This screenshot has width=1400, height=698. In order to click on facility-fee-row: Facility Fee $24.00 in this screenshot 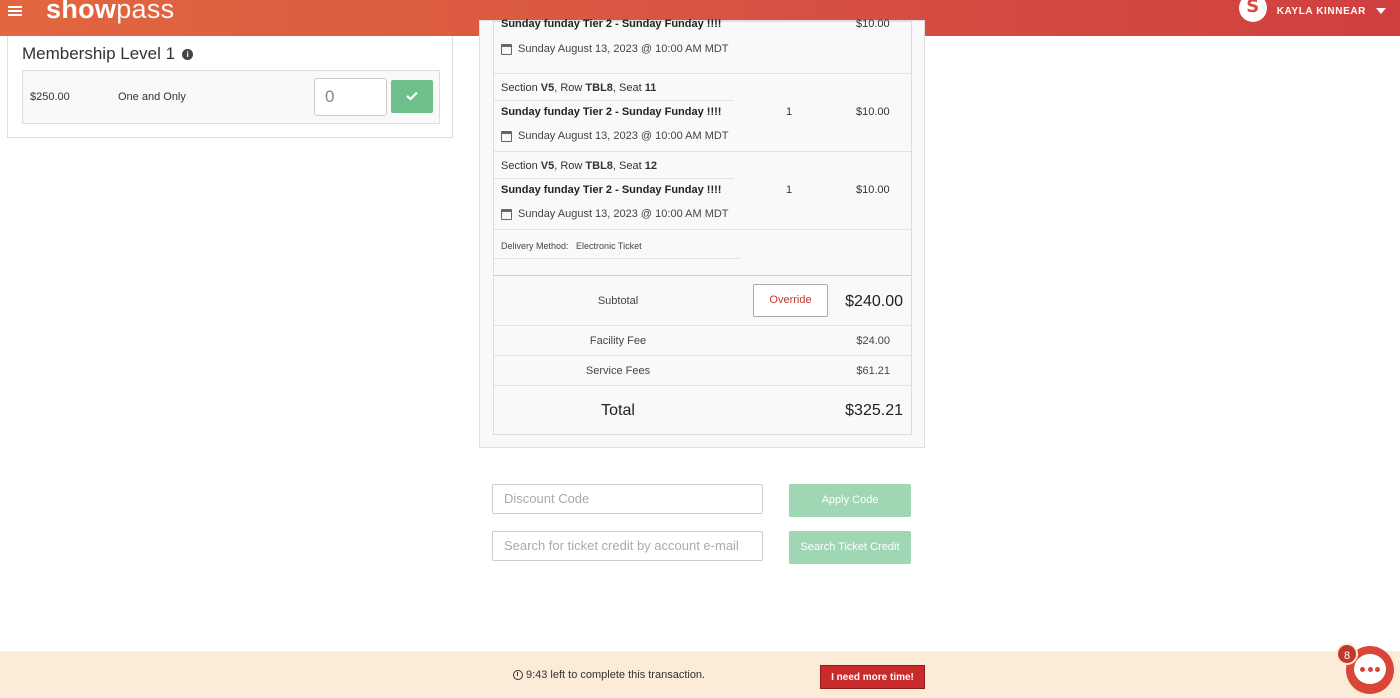, I will do `click(702, 341)`.